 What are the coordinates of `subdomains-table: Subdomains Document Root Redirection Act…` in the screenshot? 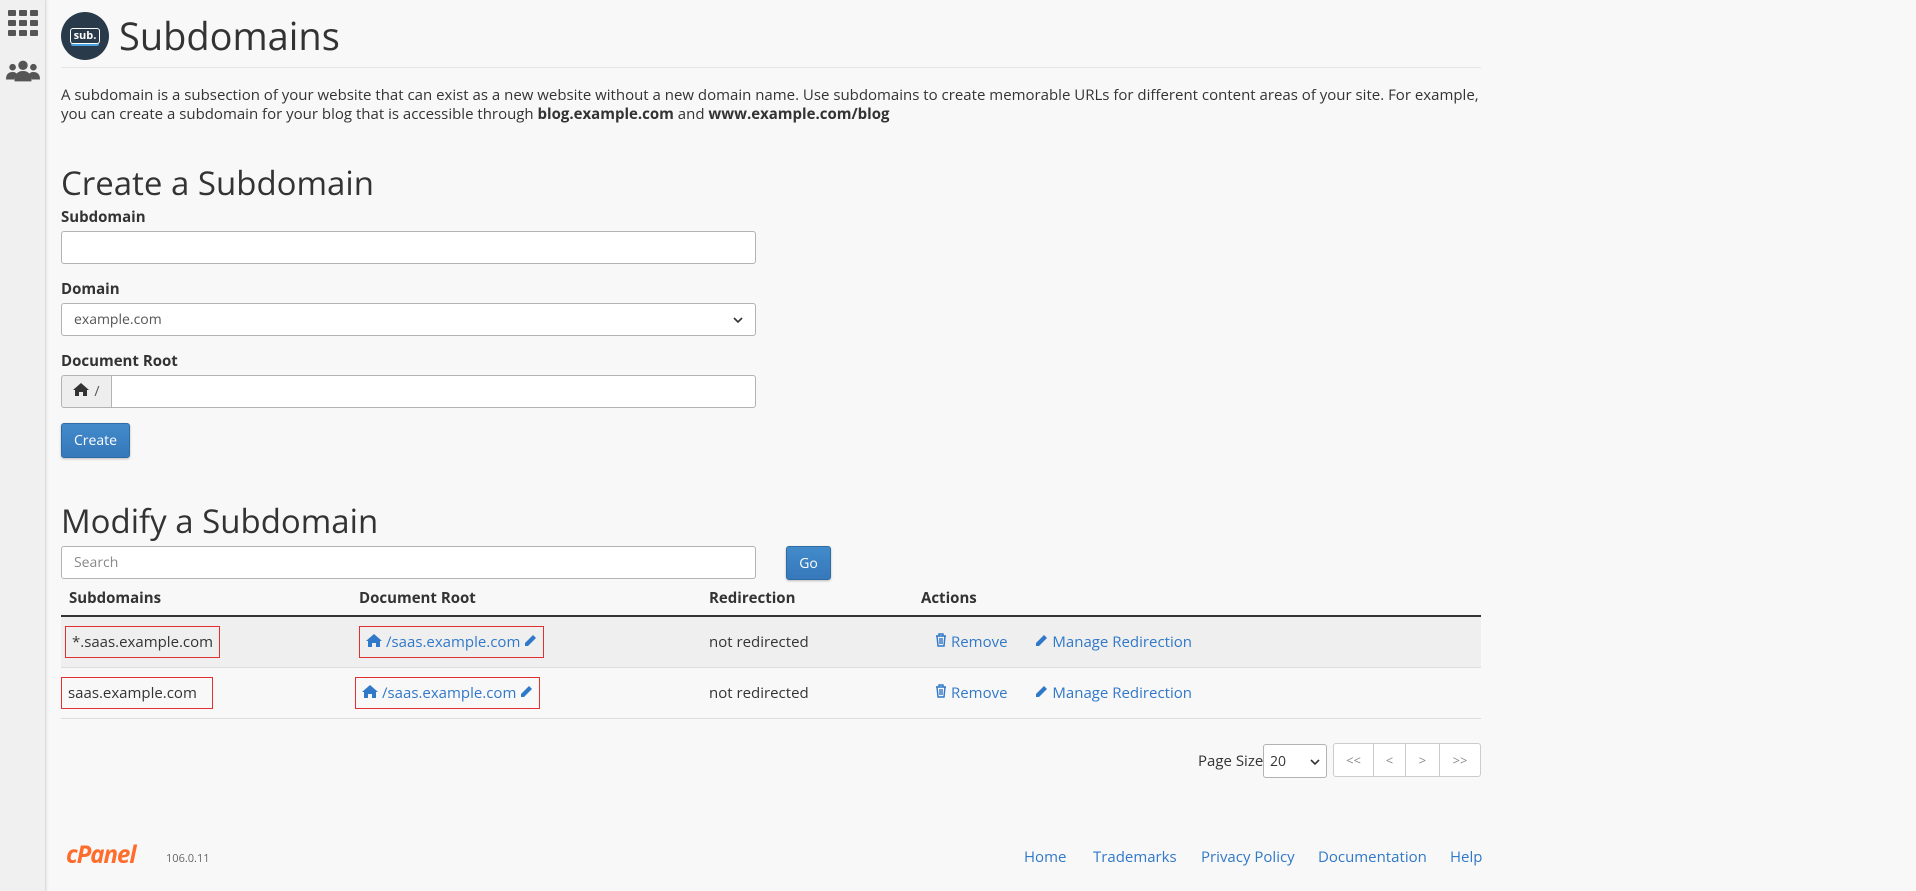 It's located at (771, 649).